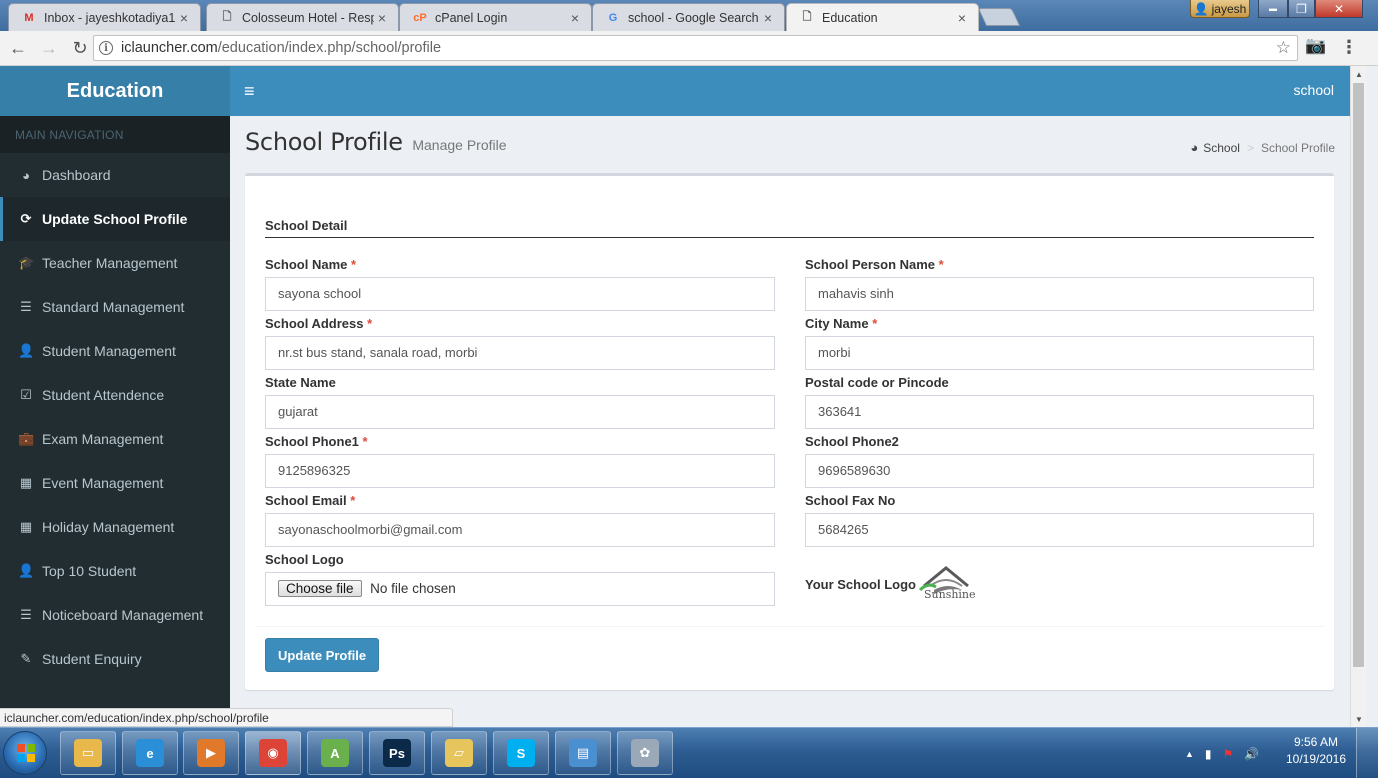 This screenshot has height=778, width=1378. I want to click on school-logo-image: Sunshine, so click(947, 588).